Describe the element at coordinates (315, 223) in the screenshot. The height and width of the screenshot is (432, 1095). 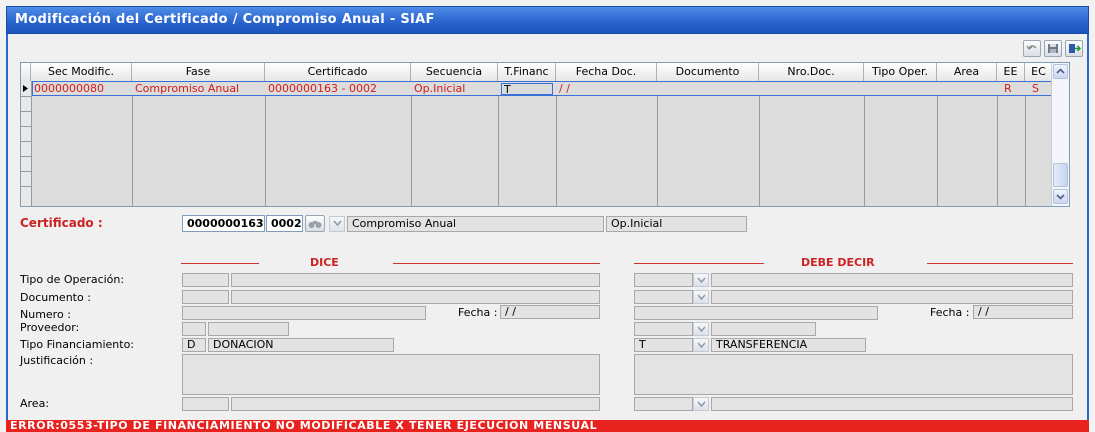
I see `search-certificado-button` at that location.